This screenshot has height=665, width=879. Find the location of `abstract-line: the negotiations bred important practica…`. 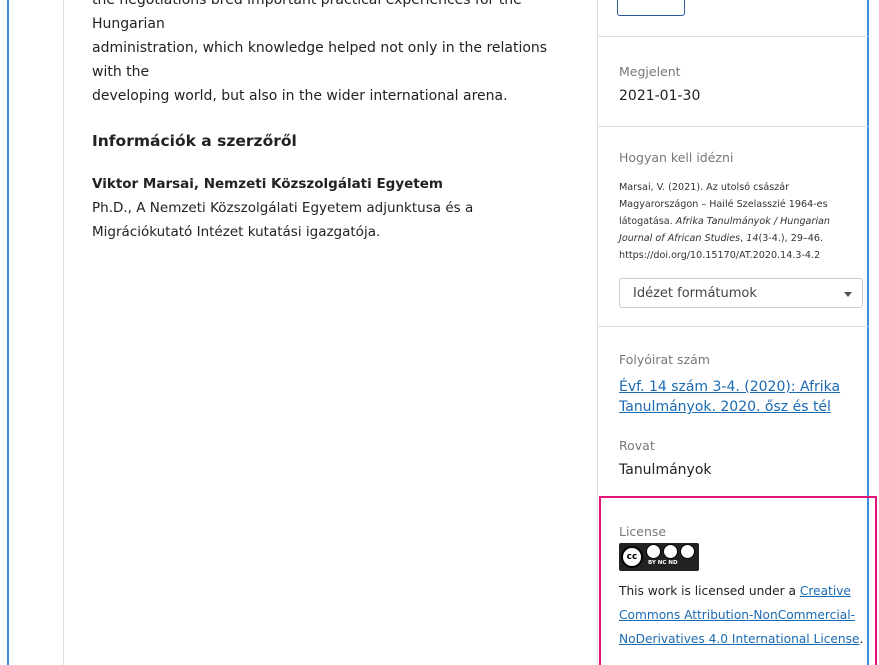

abstract-line: the negotiations bred important practica… is located at coordinates (307, 16).